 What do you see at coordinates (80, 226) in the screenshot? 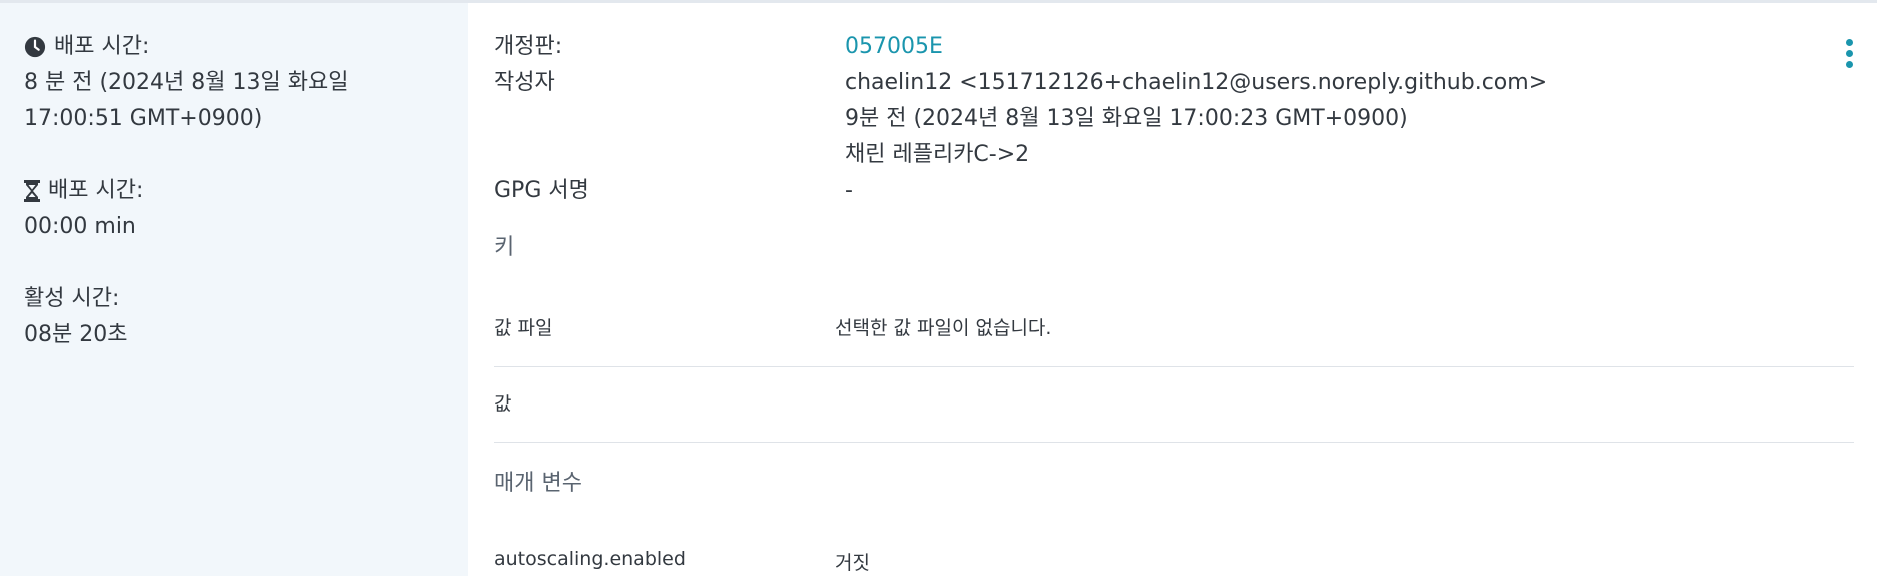
I see `duration-value: 00:00 min` at bounding box center [80, 226].